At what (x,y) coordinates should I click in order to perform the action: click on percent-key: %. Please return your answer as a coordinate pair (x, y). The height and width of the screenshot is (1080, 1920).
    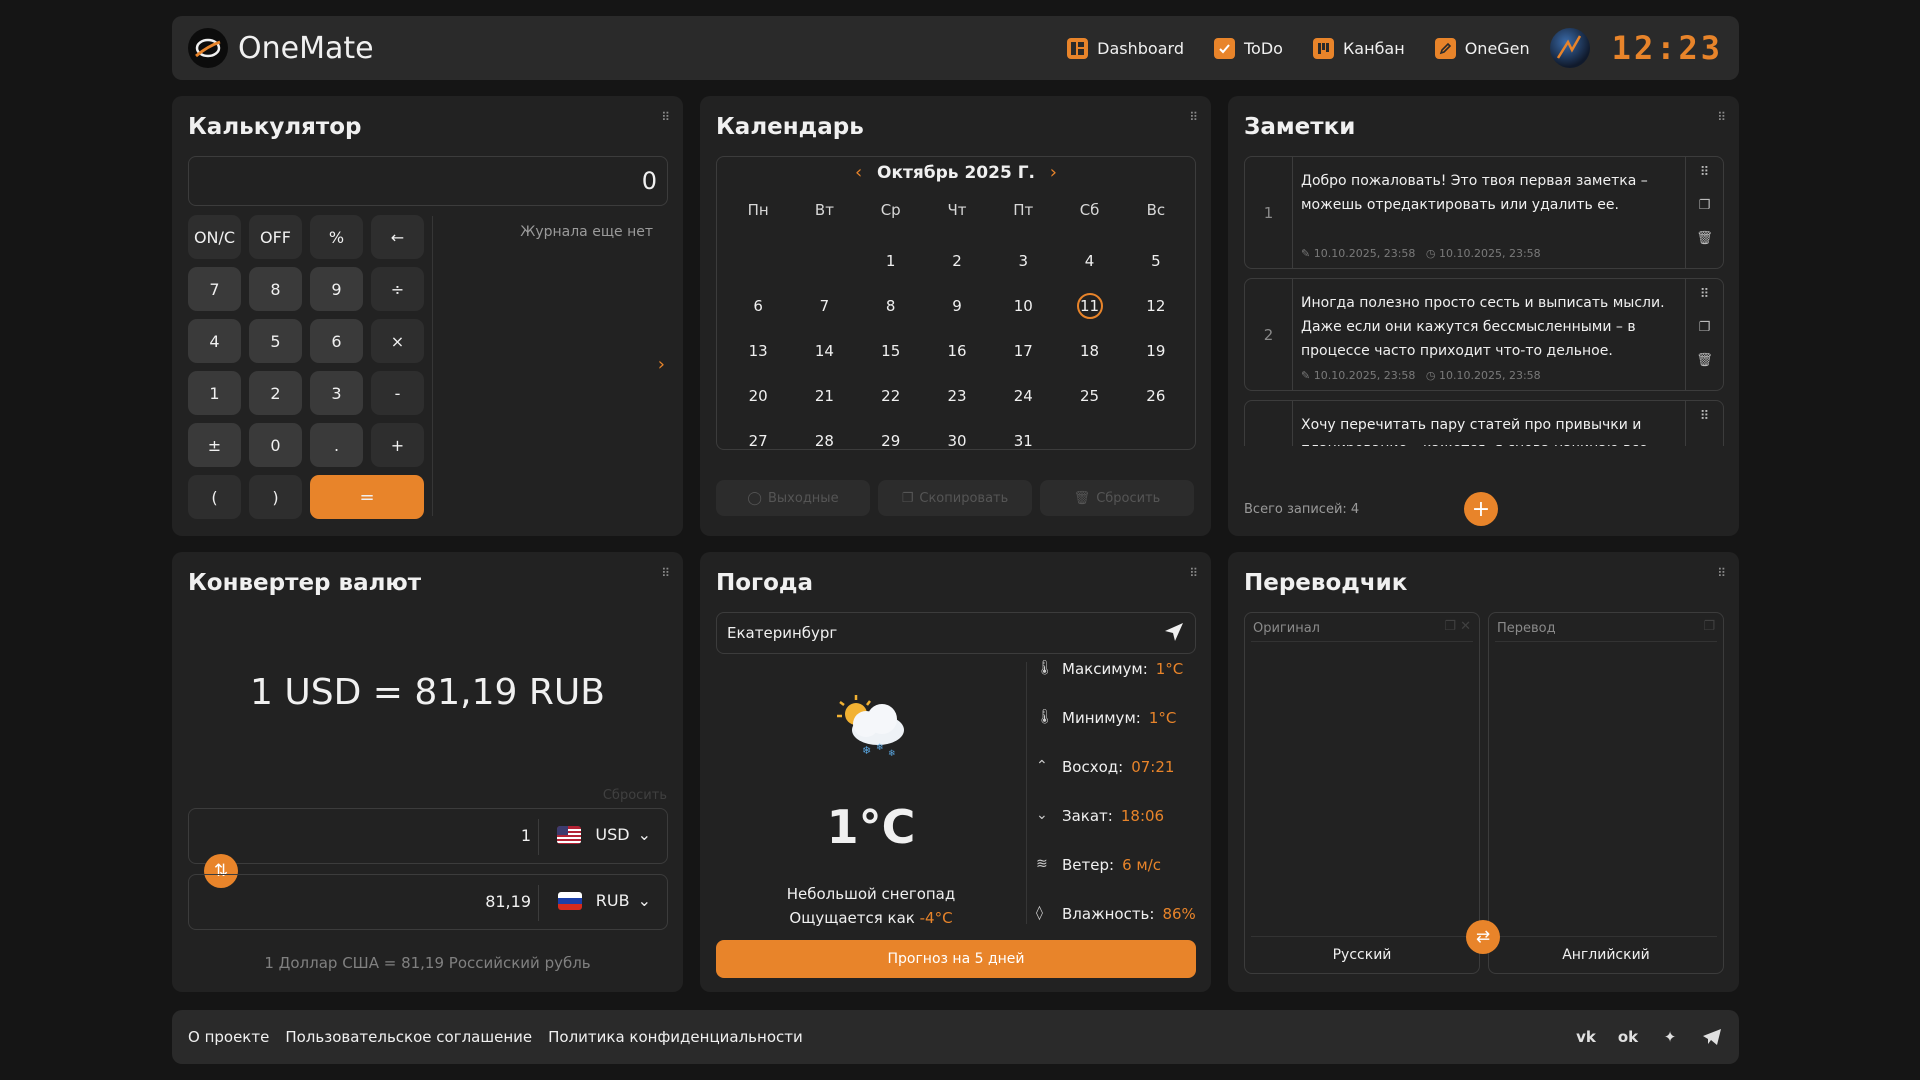
    Looking at the image, I should click on (336, 237).